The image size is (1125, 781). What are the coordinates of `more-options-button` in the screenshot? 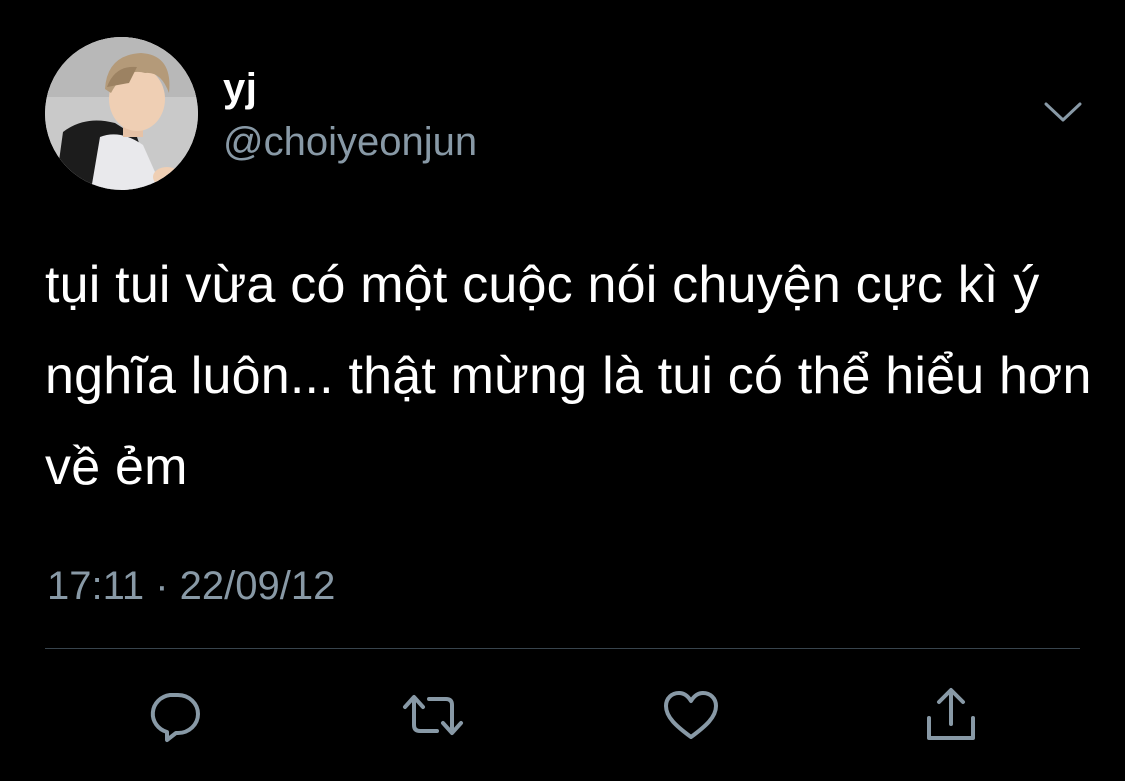 It's located at (1063, 112).